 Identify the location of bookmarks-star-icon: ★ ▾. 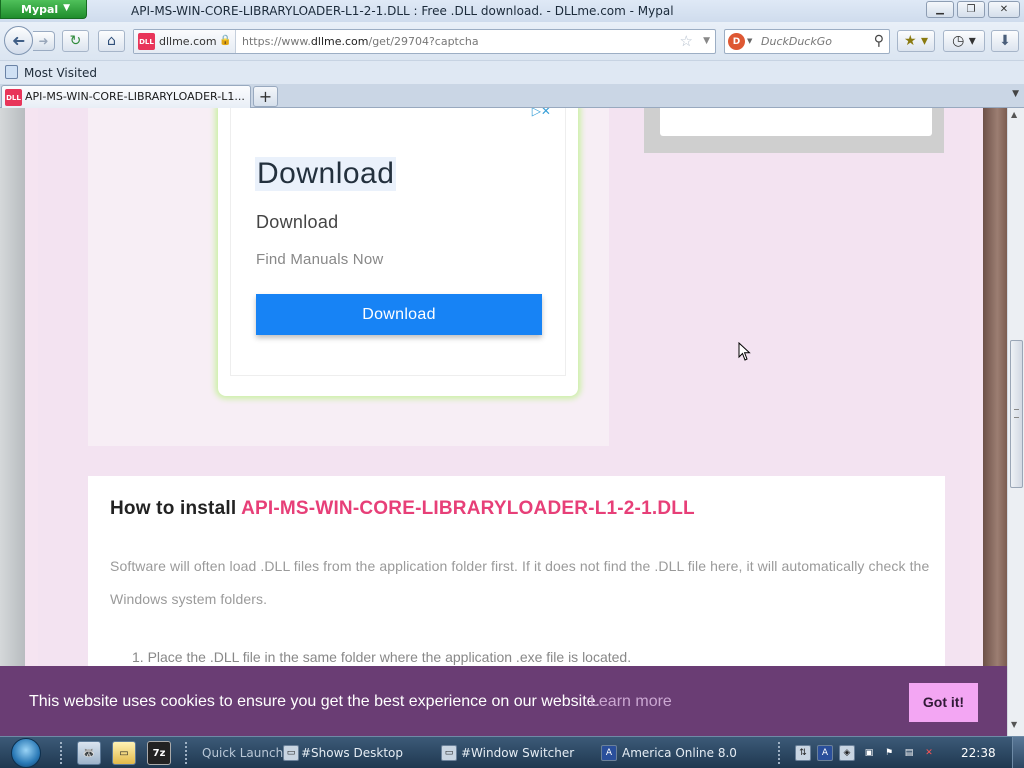
(916, 41).